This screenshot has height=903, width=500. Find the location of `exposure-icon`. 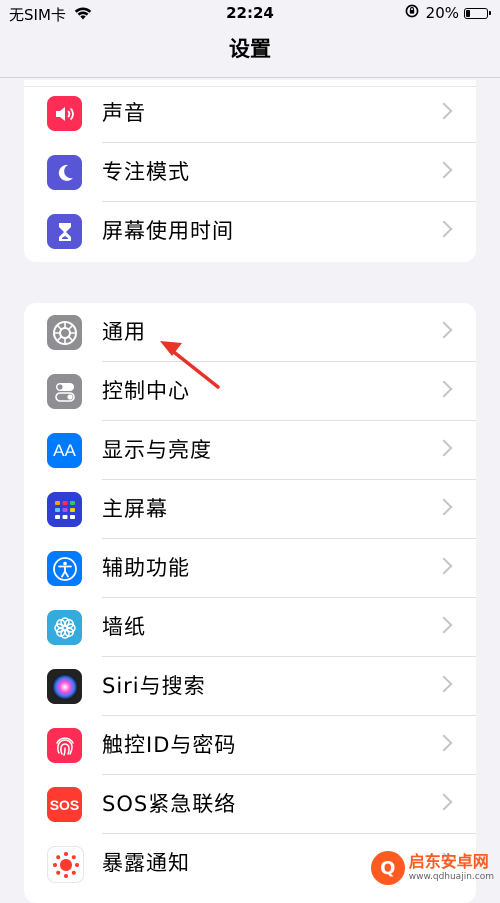

exposure-icon is located at coordinates (65, 864).